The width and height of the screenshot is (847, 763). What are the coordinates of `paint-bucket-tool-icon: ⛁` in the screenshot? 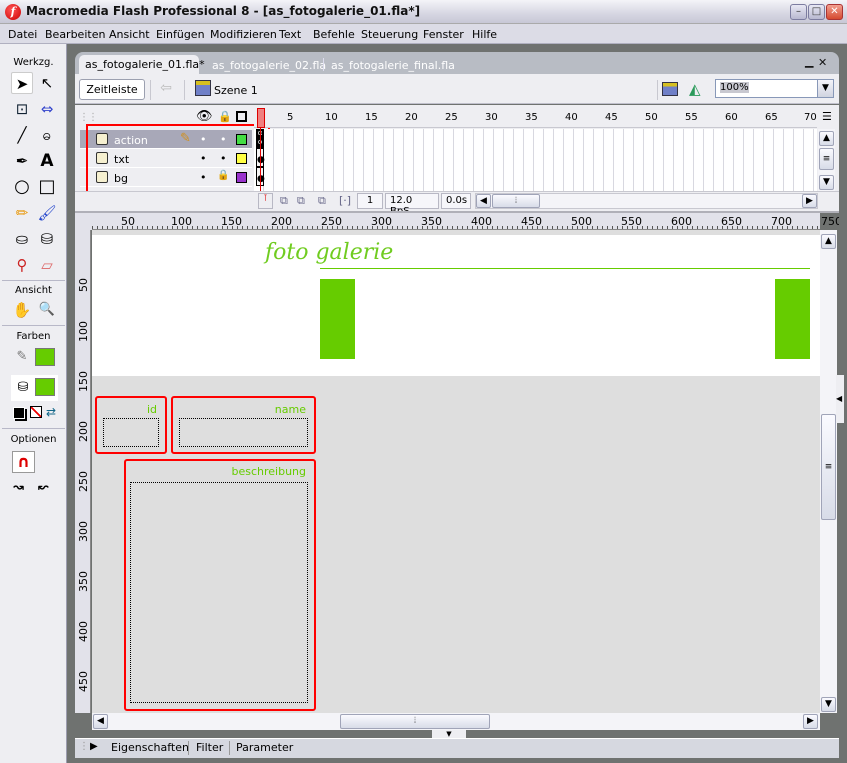 It's located at (47, 239).